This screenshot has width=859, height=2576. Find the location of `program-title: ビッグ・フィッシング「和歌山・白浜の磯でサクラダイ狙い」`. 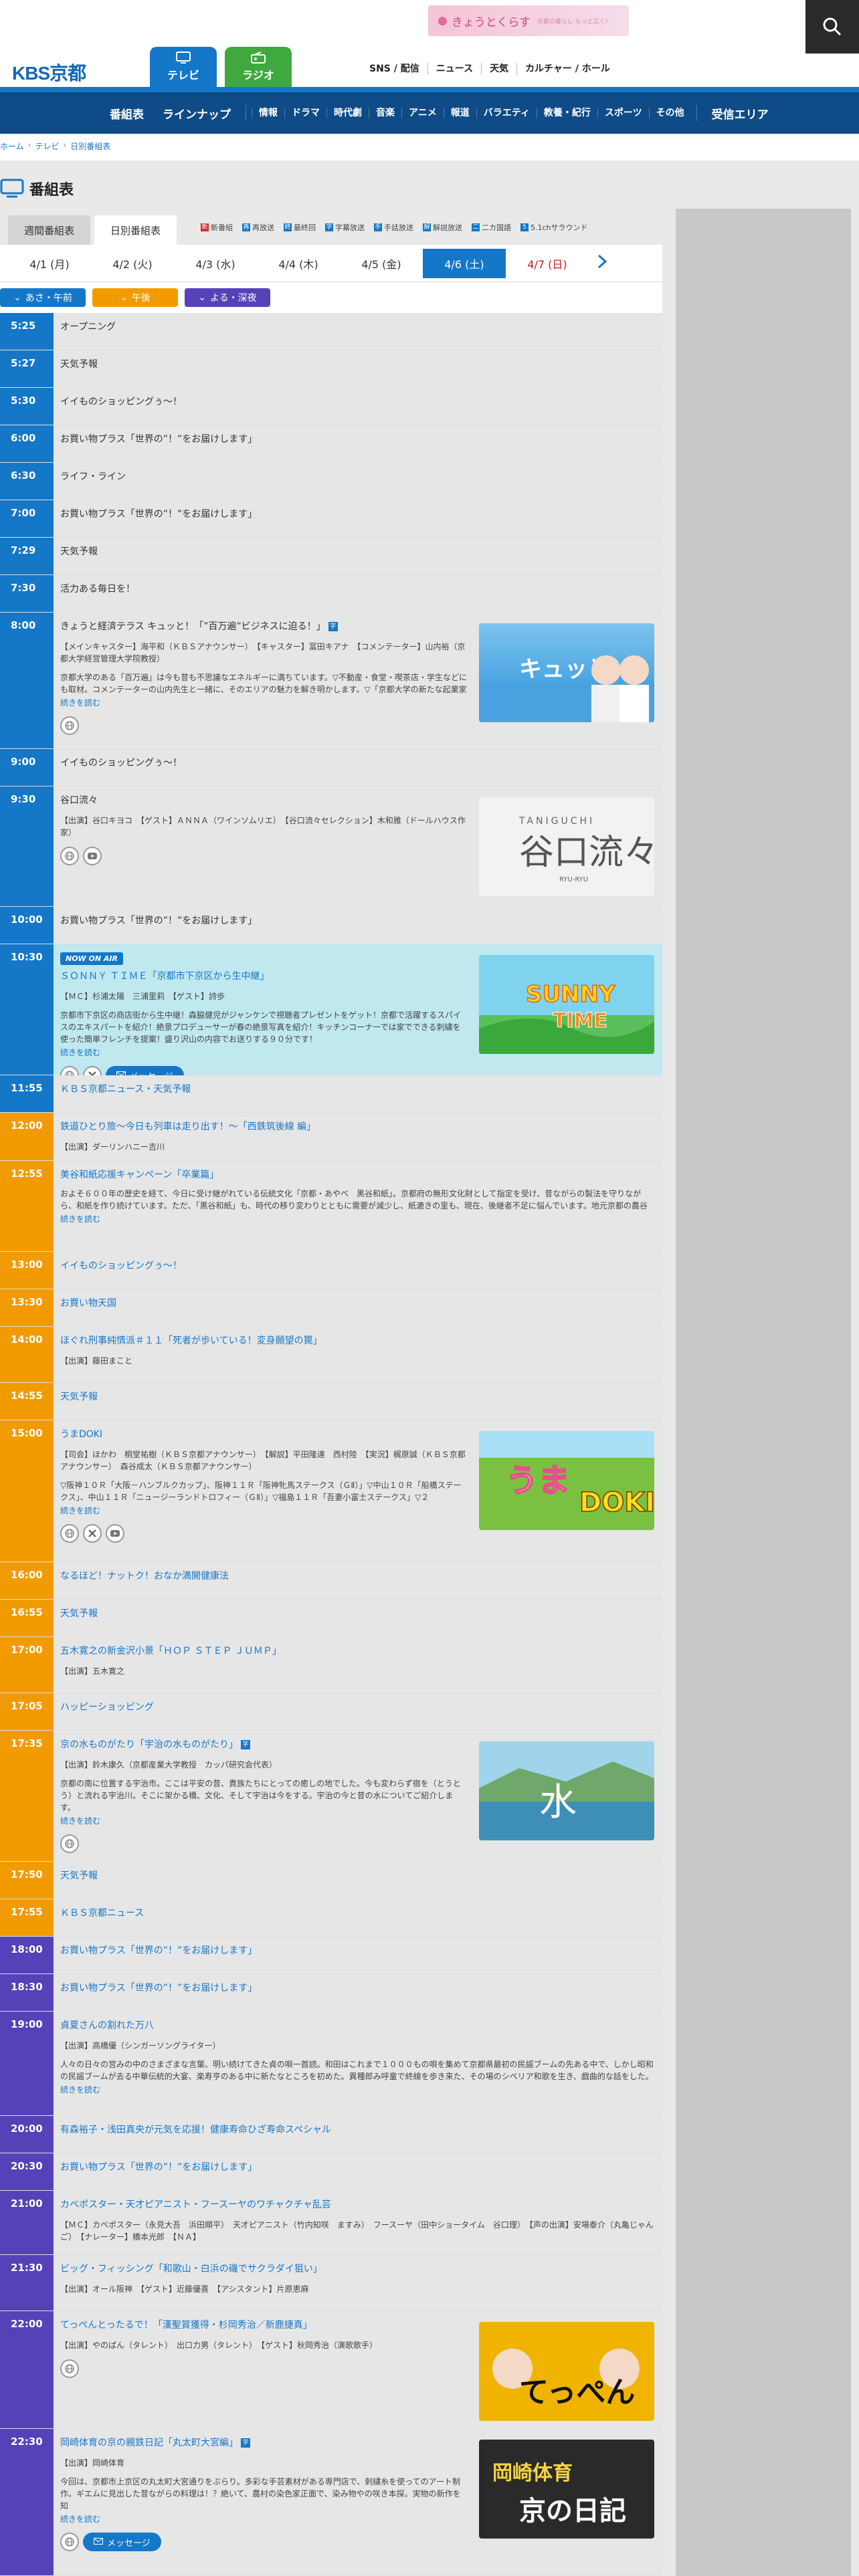

program-title: ビッグ・フィッシング「和歌山・白浜の磯でサクラダイ狙い」 is located at coordinates (357, 2268).